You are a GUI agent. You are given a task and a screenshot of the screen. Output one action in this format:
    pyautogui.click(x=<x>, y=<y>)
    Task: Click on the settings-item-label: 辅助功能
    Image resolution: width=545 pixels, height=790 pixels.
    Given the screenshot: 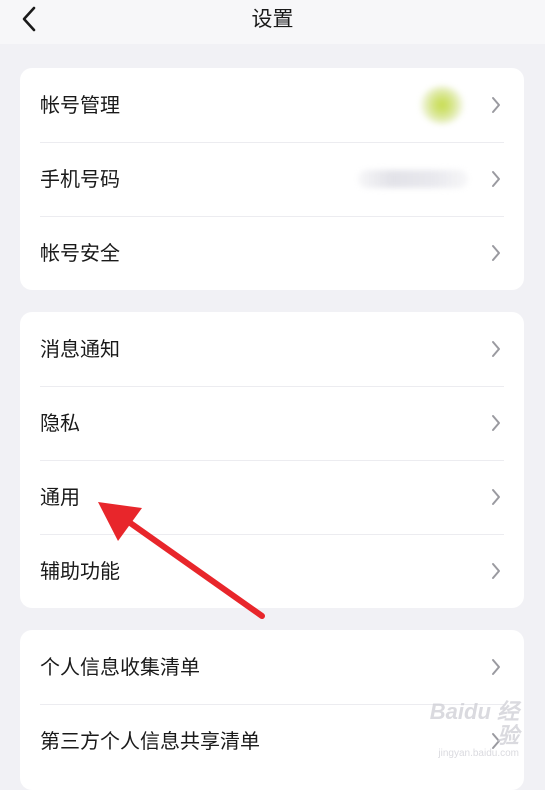 What is the action you would take?
    pyautogui.click(x=80, y=571)
    